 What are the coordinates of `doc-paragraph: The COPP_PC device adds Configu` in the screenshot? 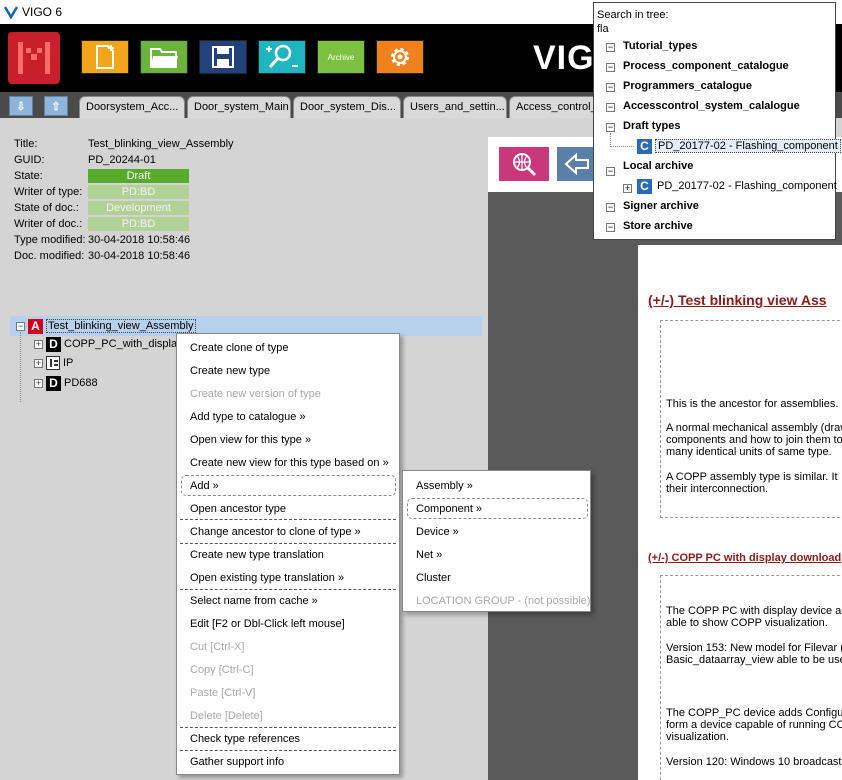 It's located at (754, 713).